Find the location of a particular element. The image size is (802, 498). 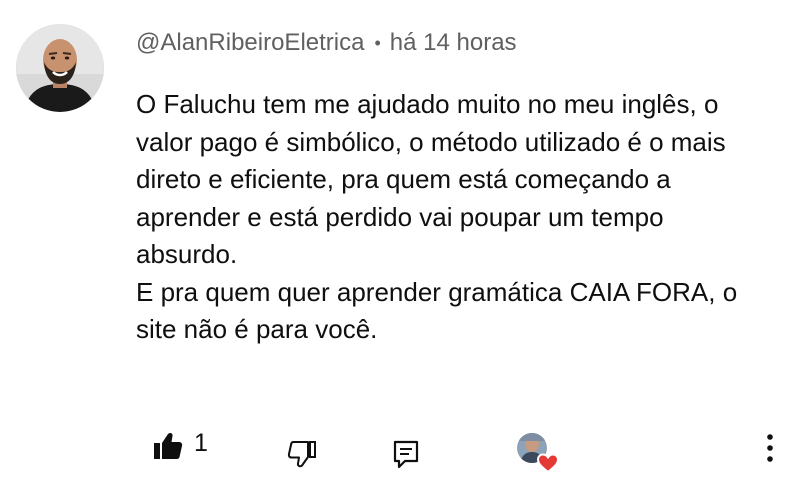

reply-button is located at coordinates (406, 454).